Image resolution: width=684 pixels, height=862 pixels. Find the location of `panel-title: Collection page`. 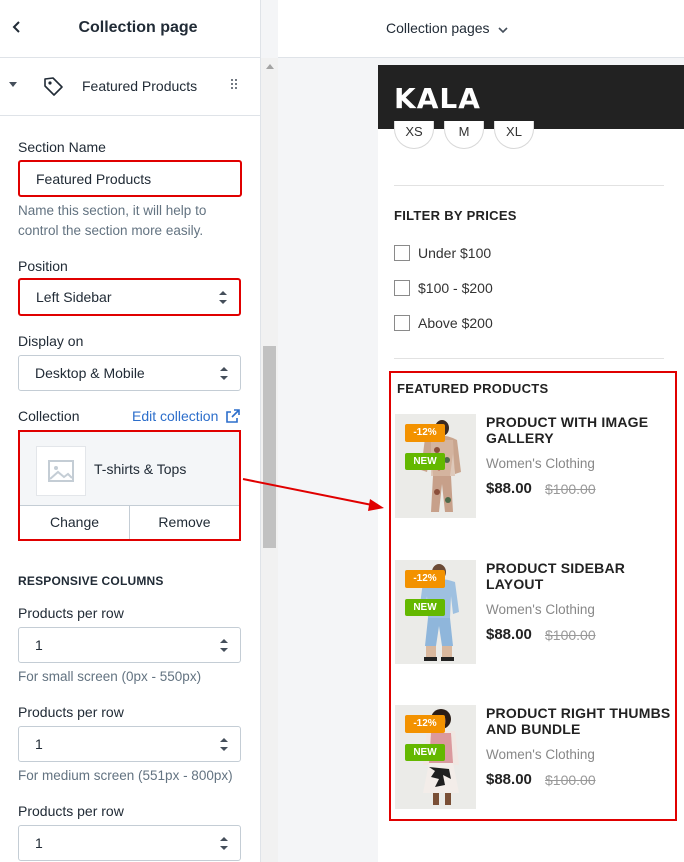

panel-title: Collection page is located at coordinates (138, 27).